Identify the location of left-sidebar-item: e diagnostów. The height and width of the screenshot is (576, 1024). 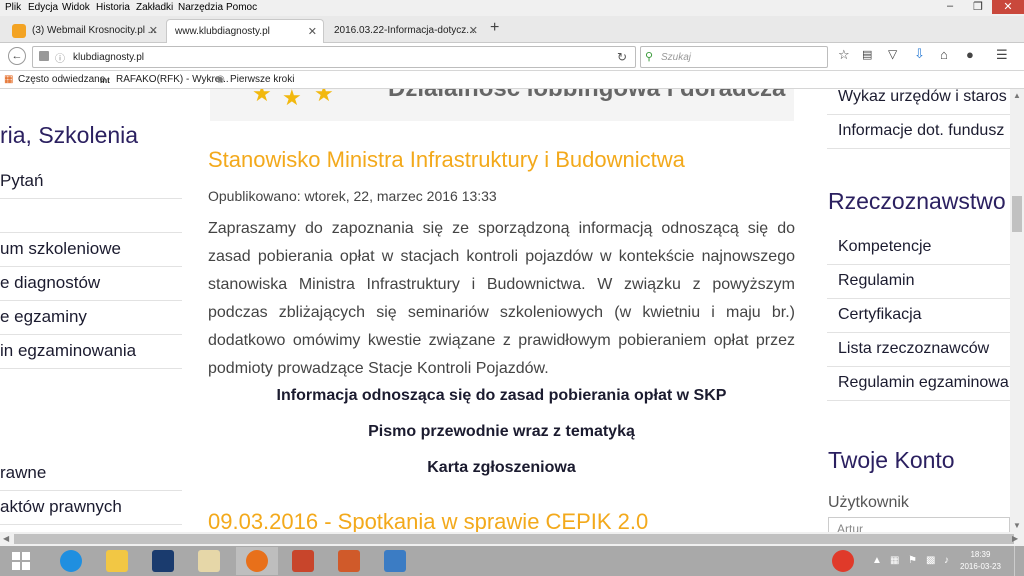
(91, 284).